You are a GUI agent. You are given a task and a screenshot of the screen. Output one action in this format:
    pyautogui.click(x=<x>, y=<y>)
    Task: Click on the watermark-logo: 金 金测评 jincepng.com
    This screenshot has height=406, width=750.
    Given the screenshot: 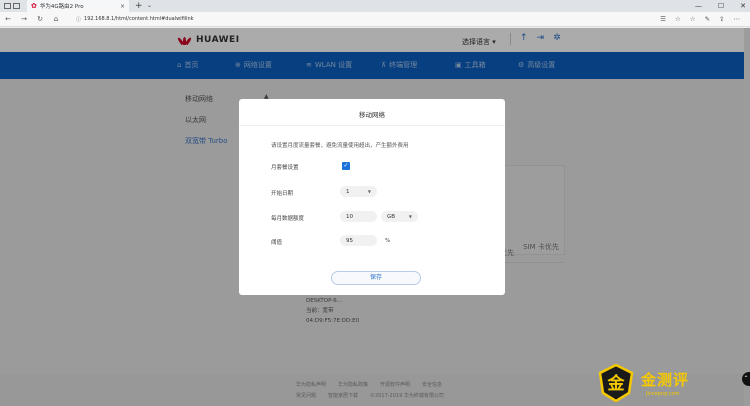 What is the action you would take?
    pyautogui.click(x=662, y=383)
    